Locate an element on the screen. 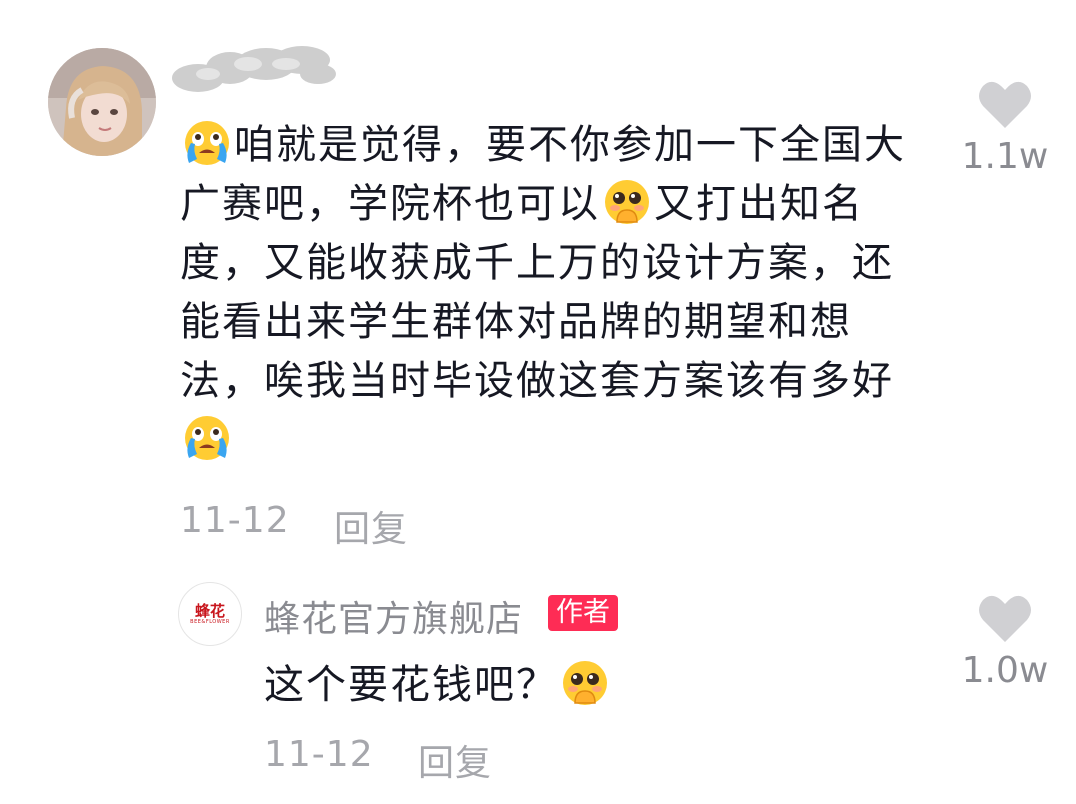 The width and height of the screenshot is (1076, 804). commenter-avatar is located at coordinates (102, 102).